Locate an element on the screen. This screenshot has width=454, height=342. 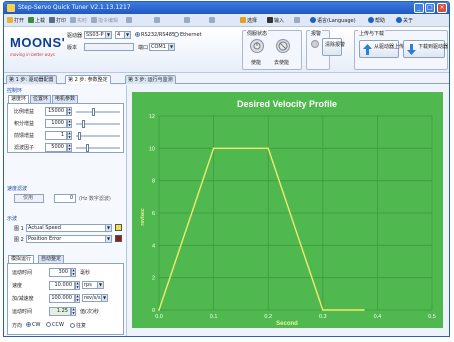
clear-alarm-button: 清除报警 is located at coordinates (333, 47).